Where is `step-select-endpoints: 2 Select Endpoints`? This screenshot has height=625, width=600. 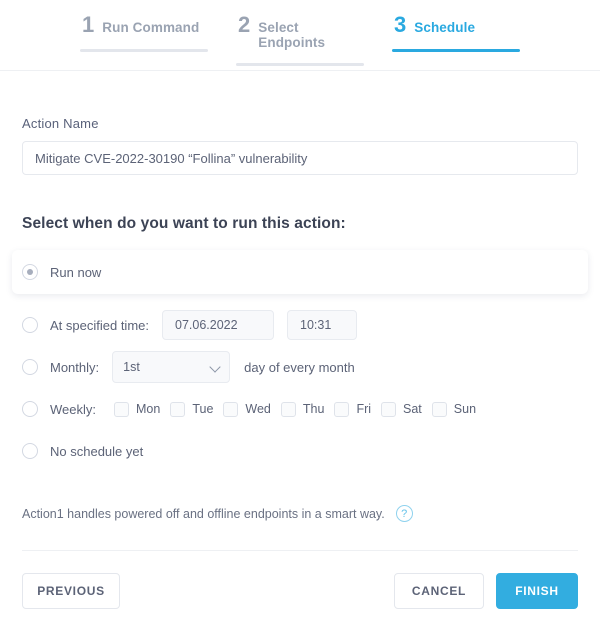 step-select-endpoints: 2 Select Endpoints is located at coordinates (300, 40).